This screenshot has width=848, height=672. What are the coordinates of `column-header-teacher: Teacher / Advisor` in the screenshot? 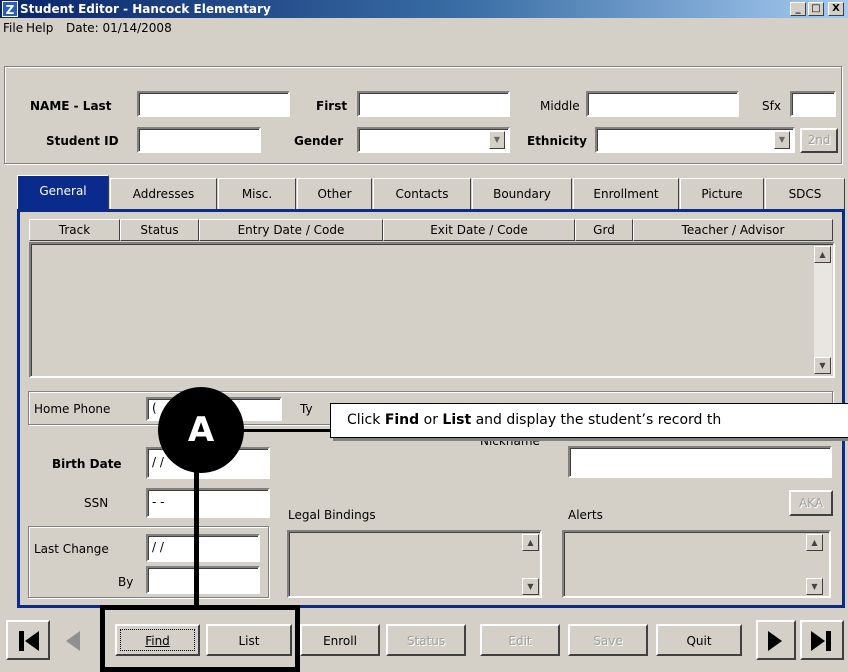 It's located at (733, 230).